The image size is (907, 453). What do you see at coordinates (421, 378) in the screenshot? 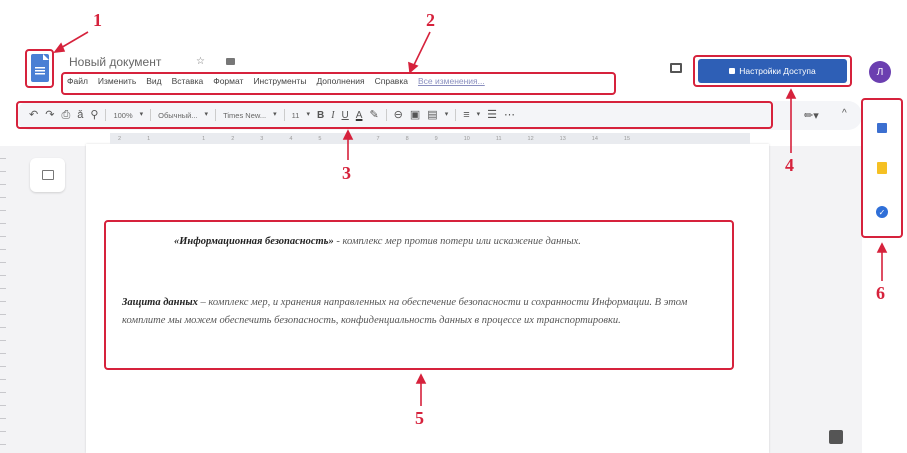
I see `arrow-5-head` at bounding box center [421, 378].